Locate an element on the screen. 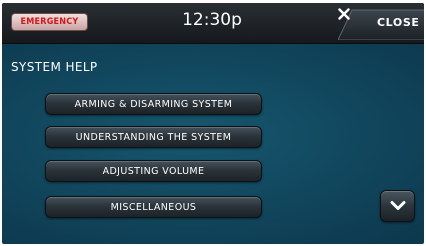 This screenshot has width=426, height=246. emergency-label: EMERGENCY is located at coordinates (49, 22).